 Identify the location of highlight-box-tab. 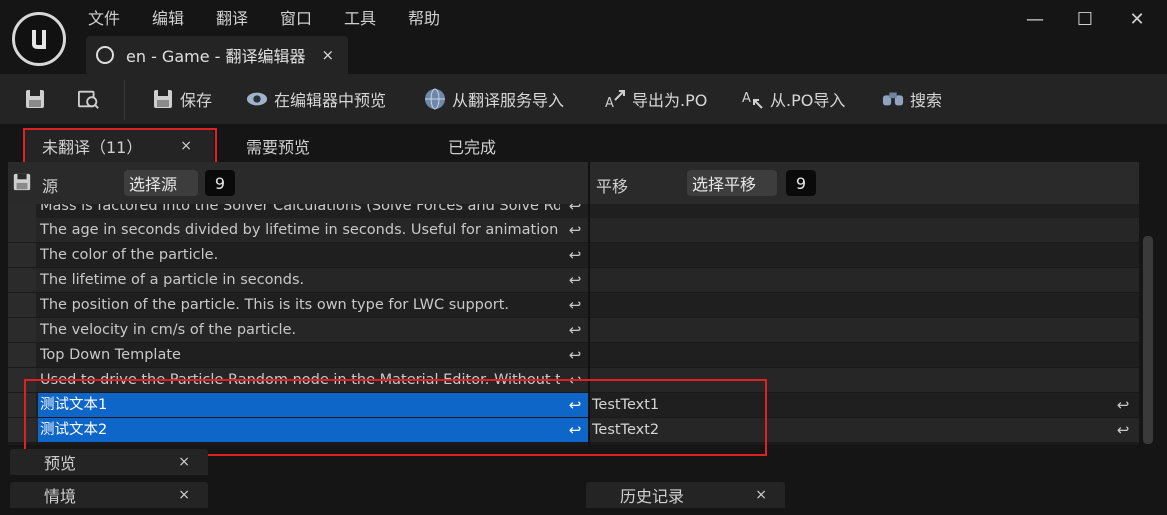
(120, 146).